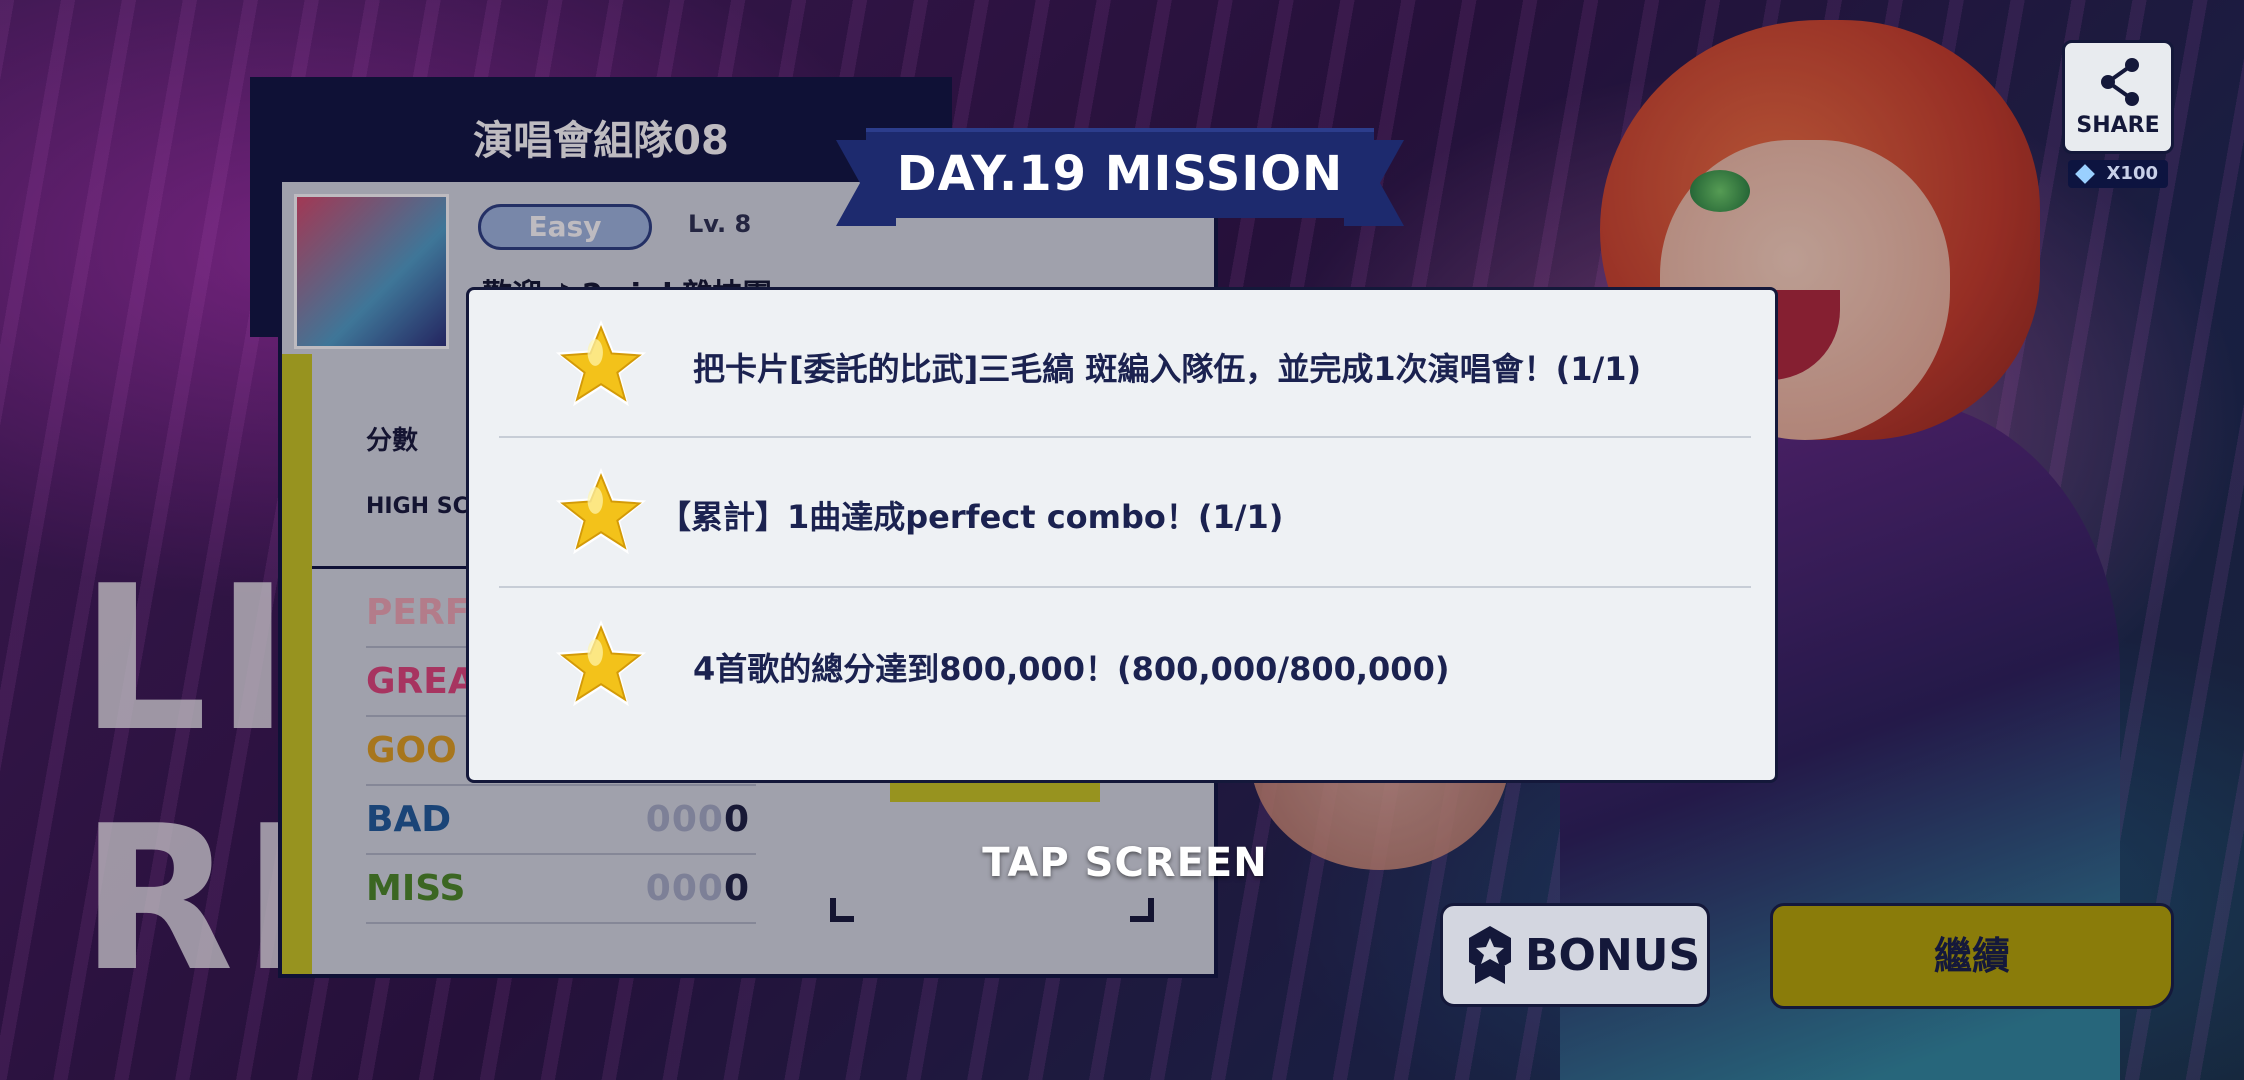 This screenshot has height=1080, width=2244. I want to click on mission-item: 4首歌的總分達到800,000！(800,000/800,000), so click(1125, 662).